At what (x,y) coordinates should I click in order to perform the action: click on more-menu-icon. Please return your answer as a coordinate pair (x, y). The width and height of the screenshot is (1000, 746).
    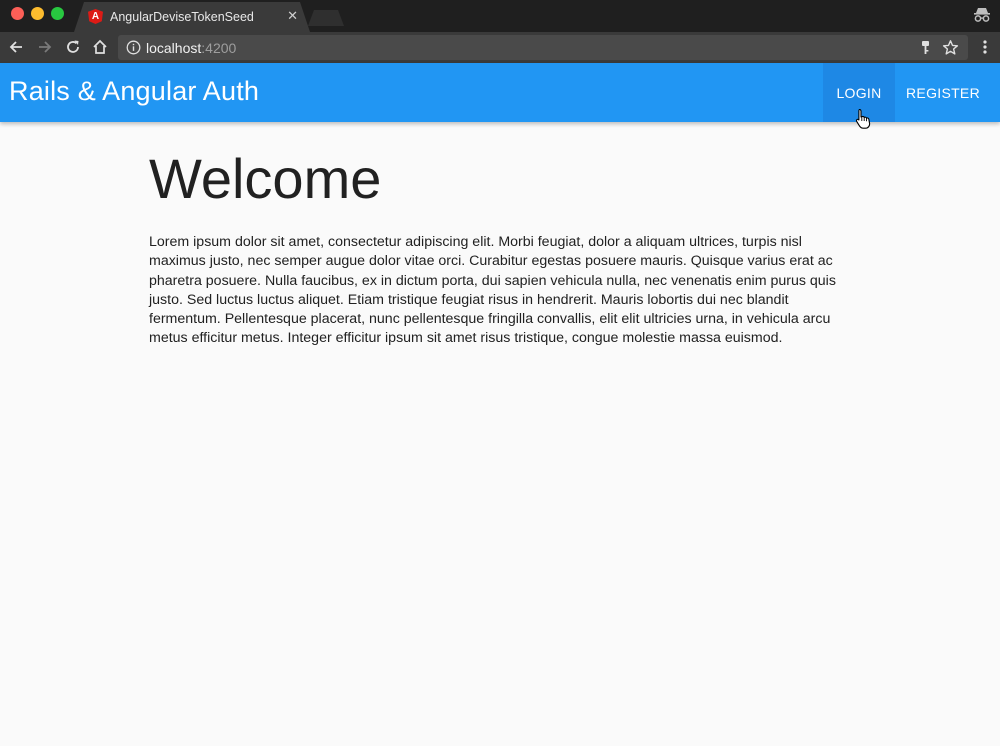
    Looking at the image, I should click on (985, 47).